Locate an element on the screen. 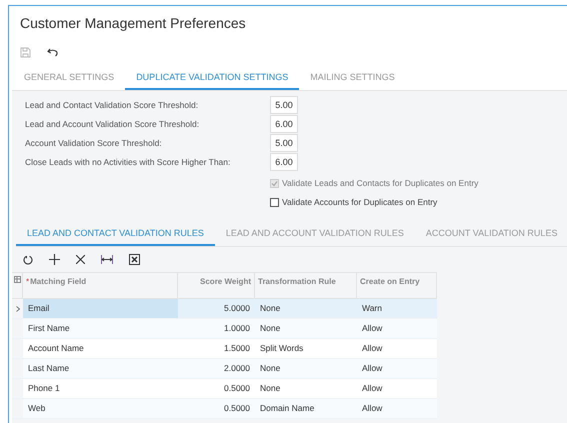  row-pointer-icon is located at coordinates (18, 309).